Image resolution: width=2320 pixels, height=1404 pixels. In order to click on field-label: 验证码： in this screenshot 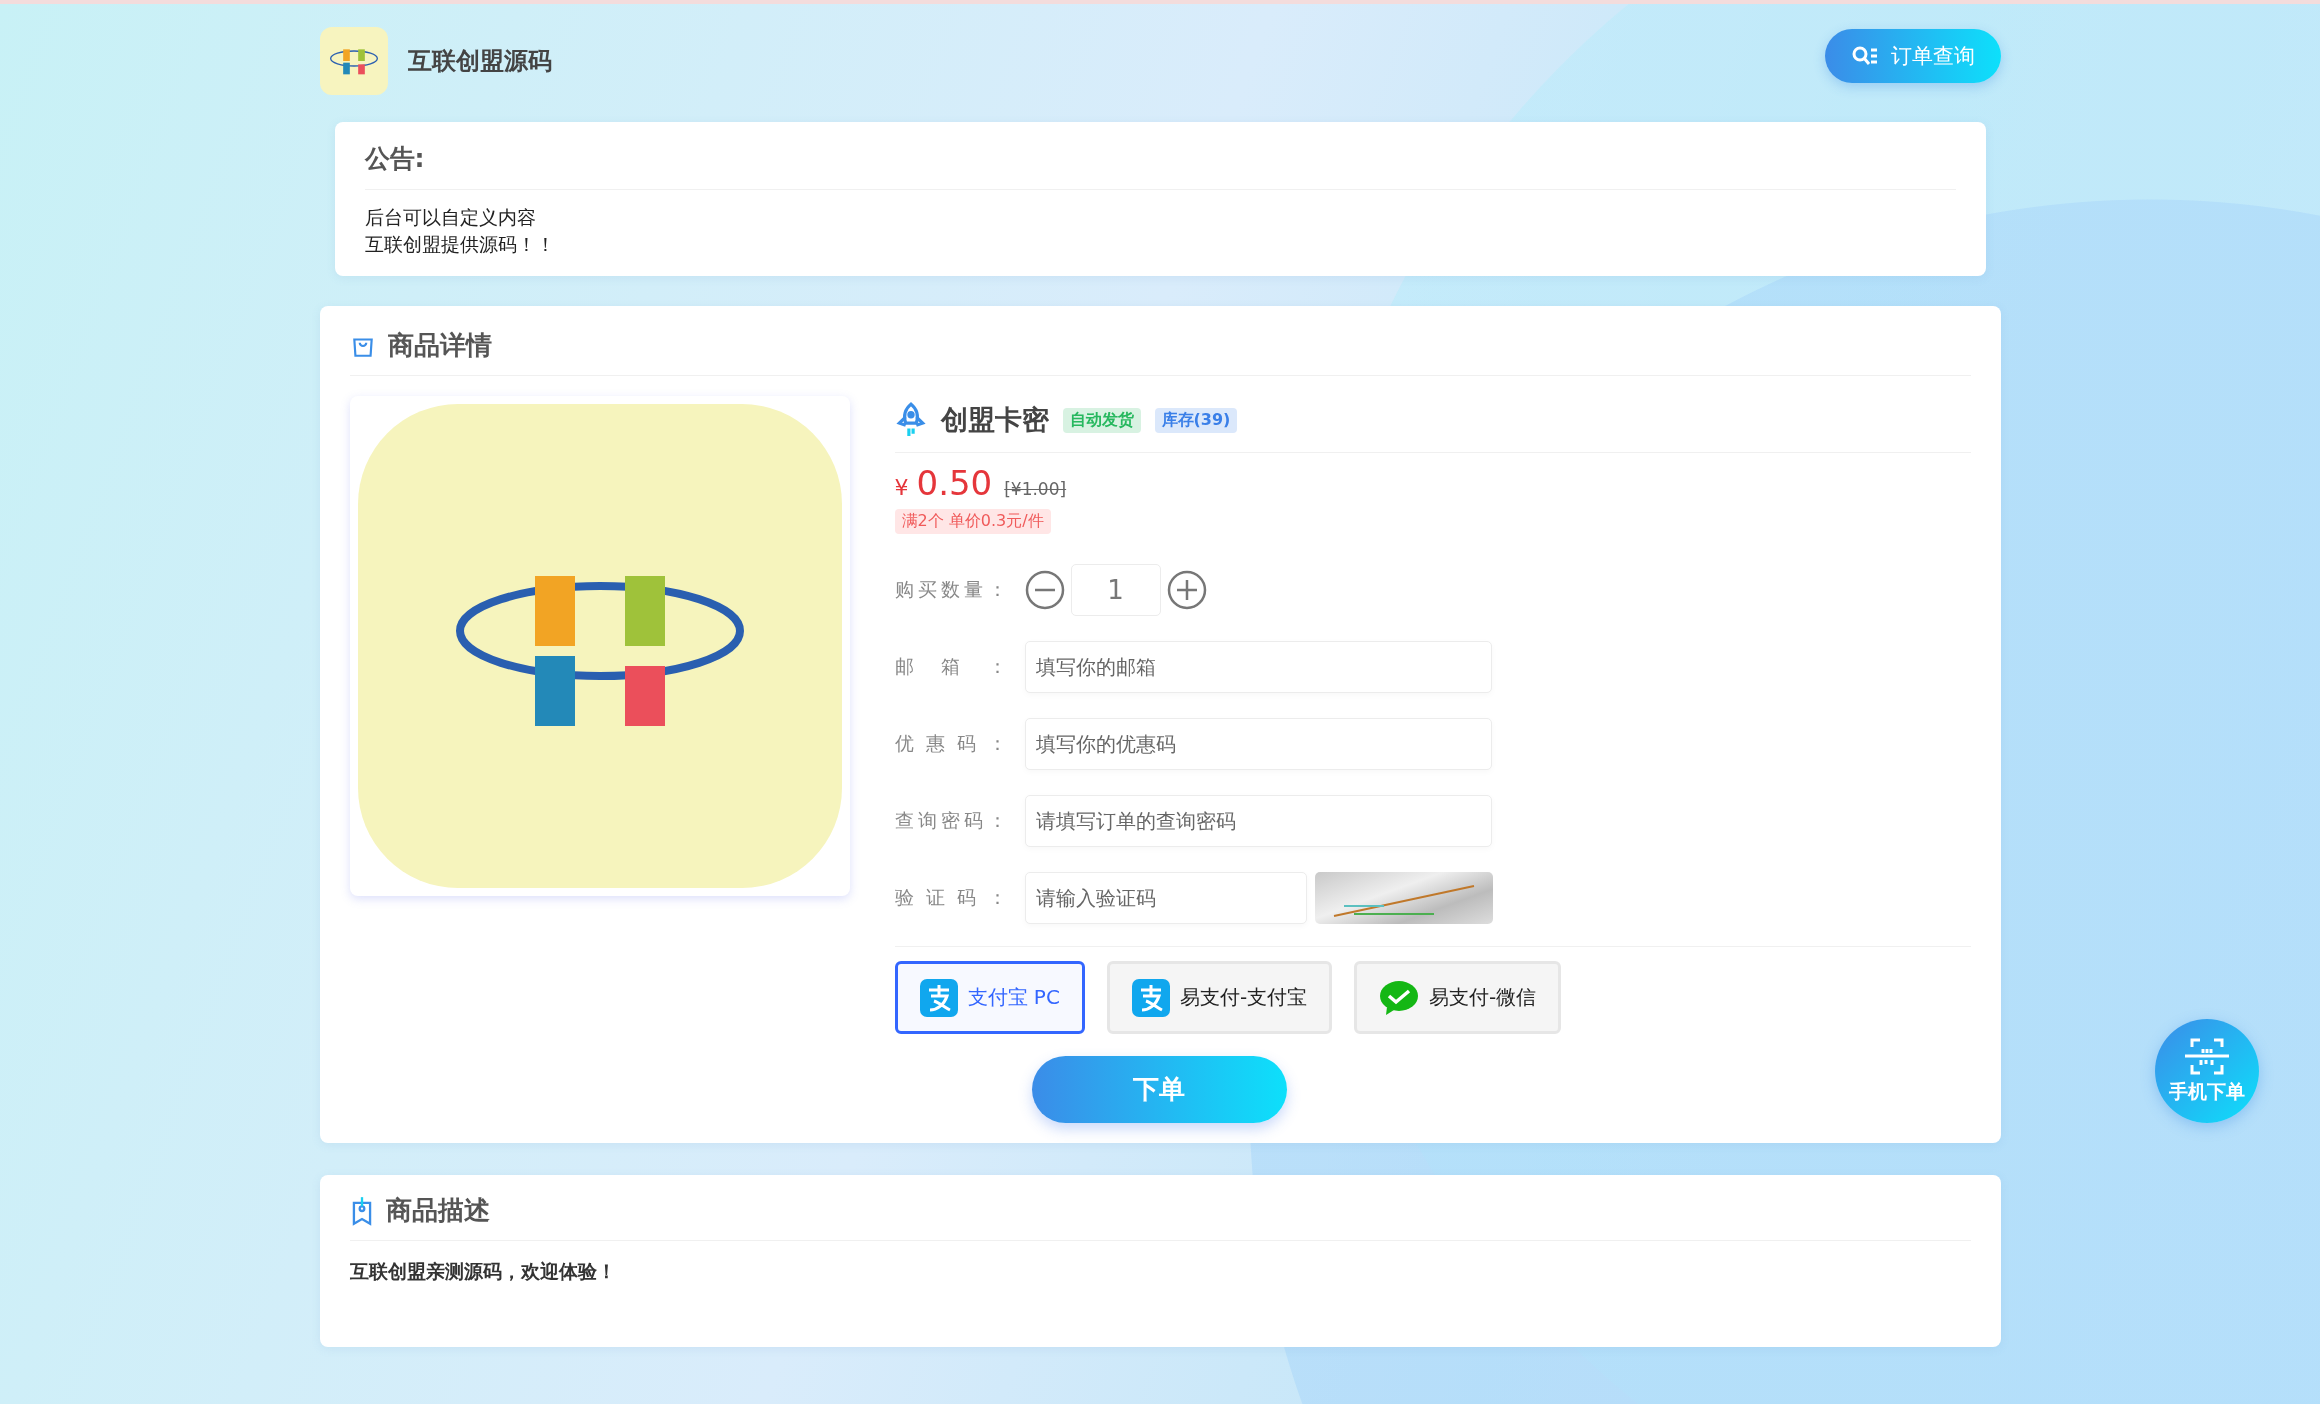, I will do `click(950, 897)`.